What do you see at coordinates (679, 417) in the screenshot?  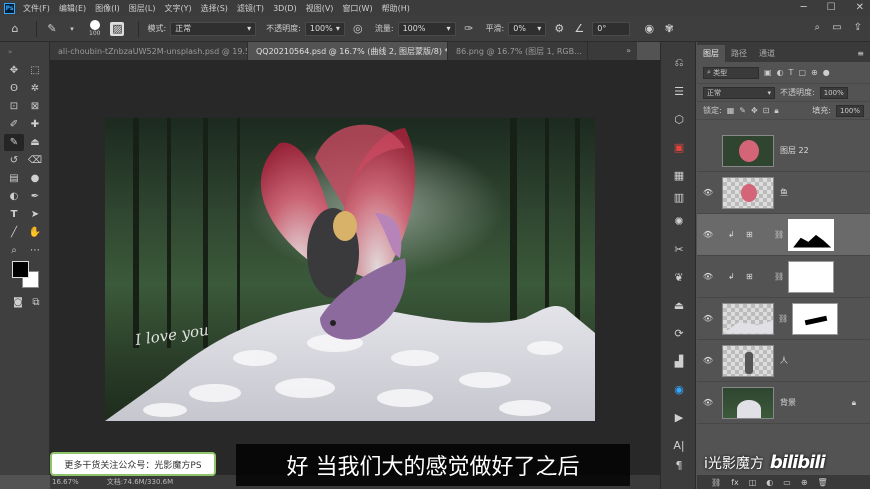 I see `play-icon: ▶` at bounding box center [679, 417].